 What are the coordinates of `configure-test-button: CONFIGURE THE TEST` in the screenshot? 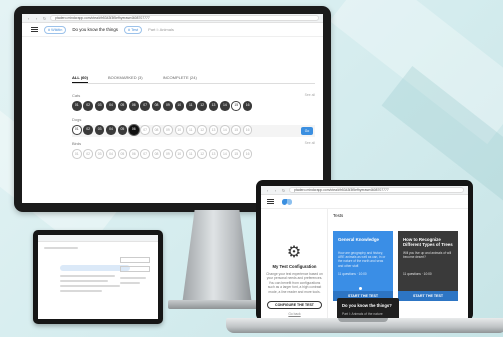 It's located at (294, 305).